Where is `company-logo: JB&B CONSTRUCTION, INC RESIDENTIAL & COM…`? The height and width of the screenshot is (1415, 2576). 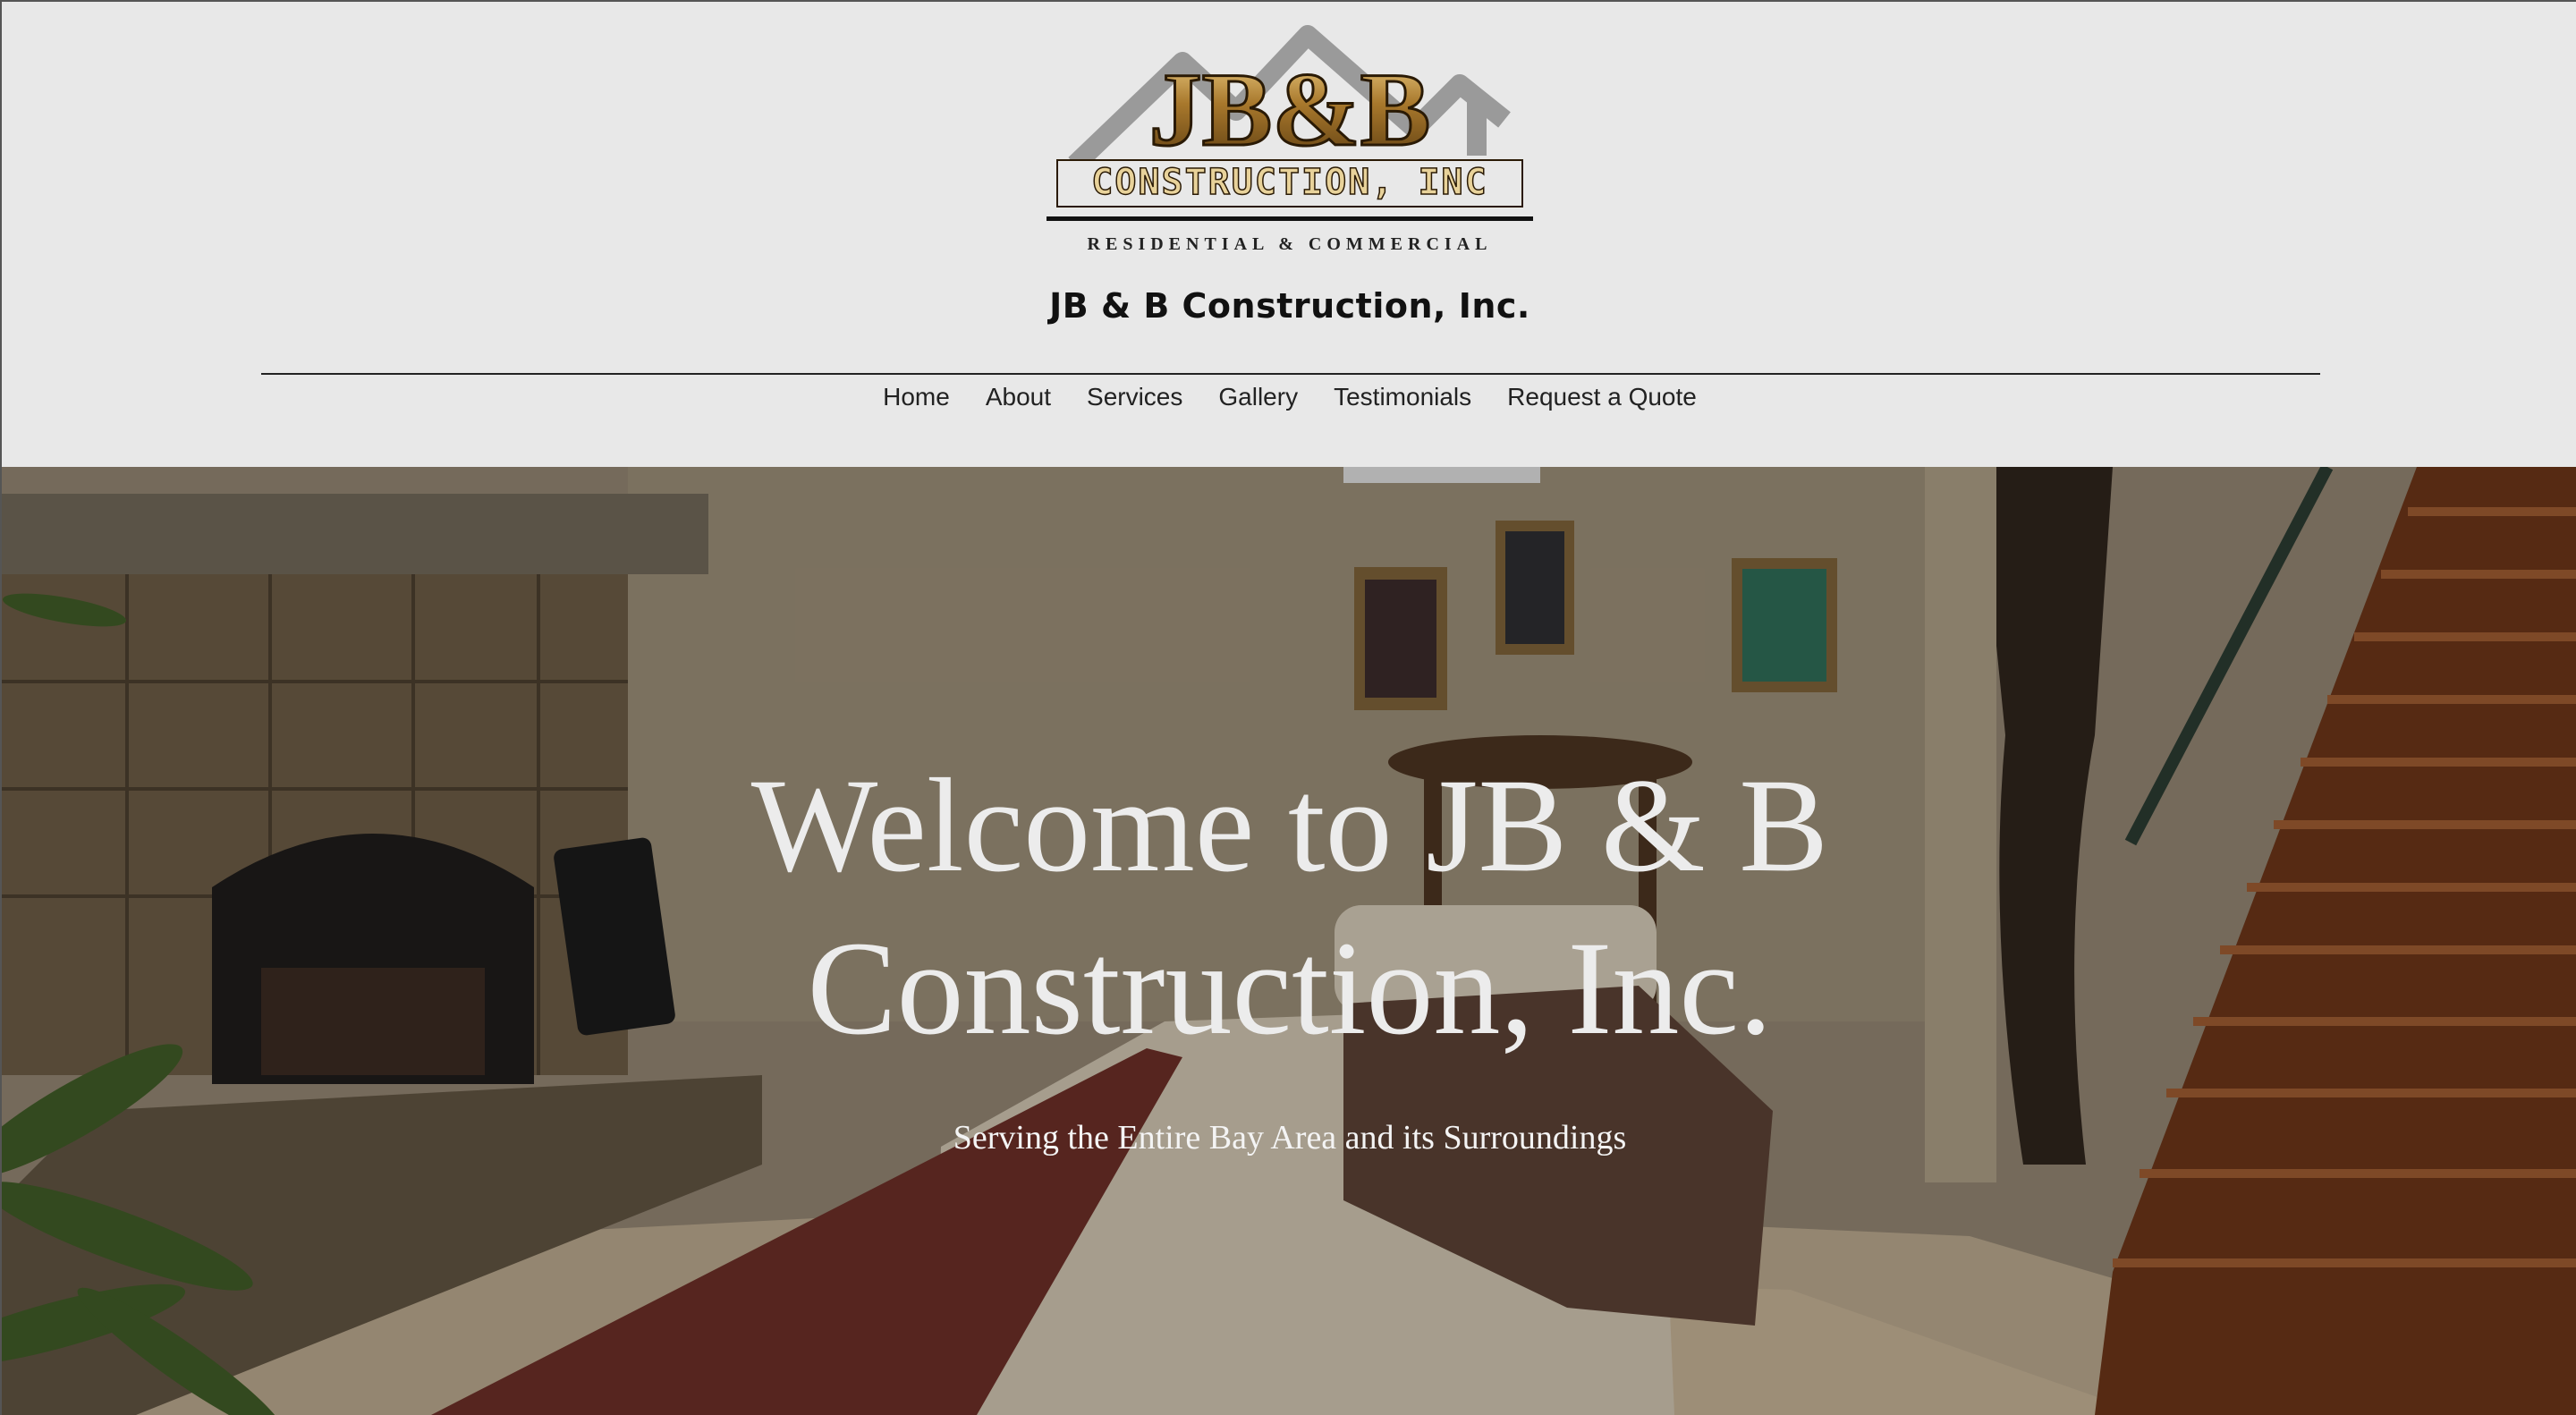
company-logo: JB&B CONSTRUCTION, INC RESIDENTIAL & COM… is located at coordinates (1289, 138).